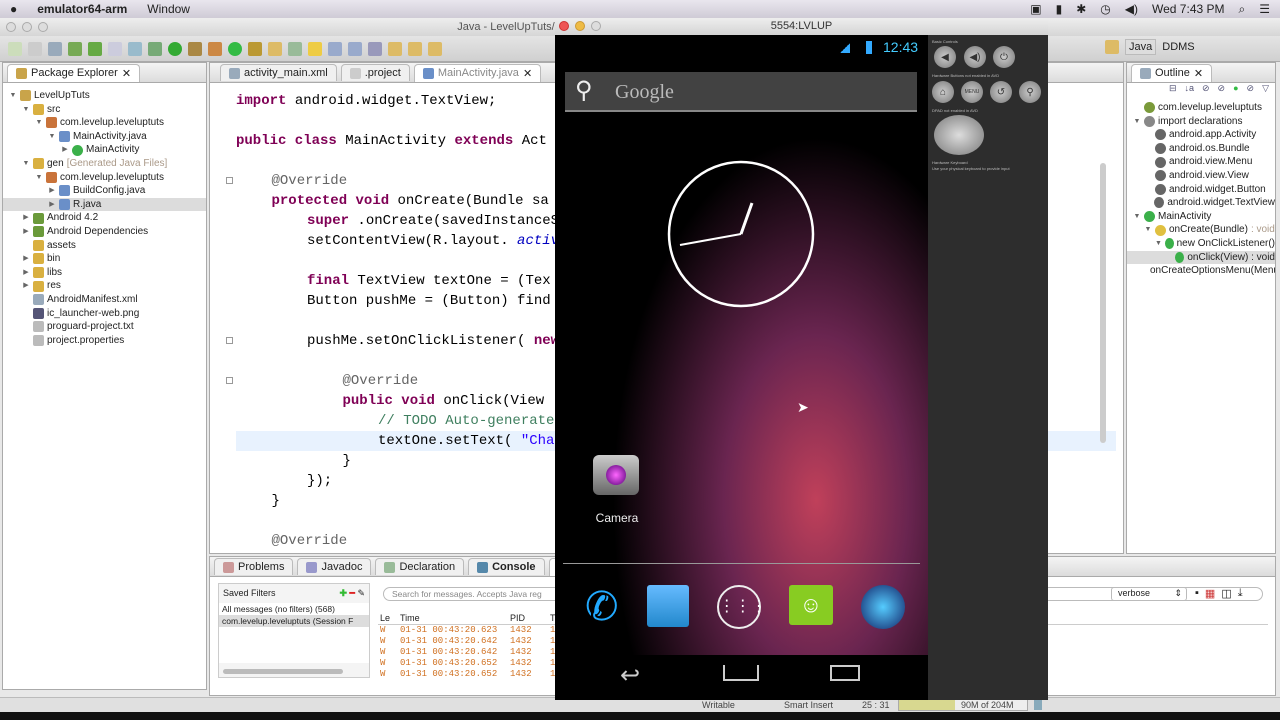 The image size is (1280, 720). What do you see at coordinates (741, 607) in the screenshot?
I see `app-drawer-icon: ⋮⋮⋮` at bounding box center [741, 607].